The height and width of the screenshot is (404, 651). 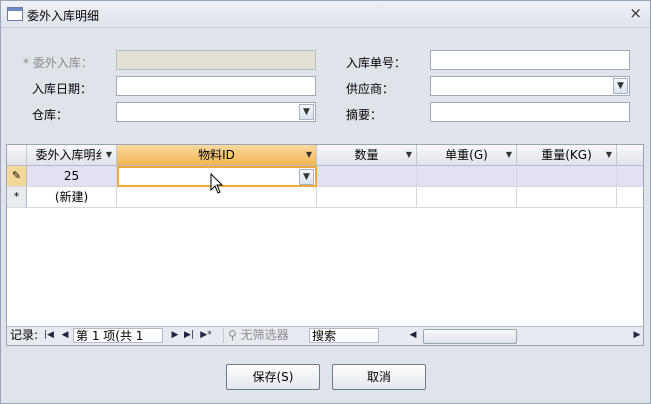 I want to click on row-selector: ✎, so click(x=17, y=176).